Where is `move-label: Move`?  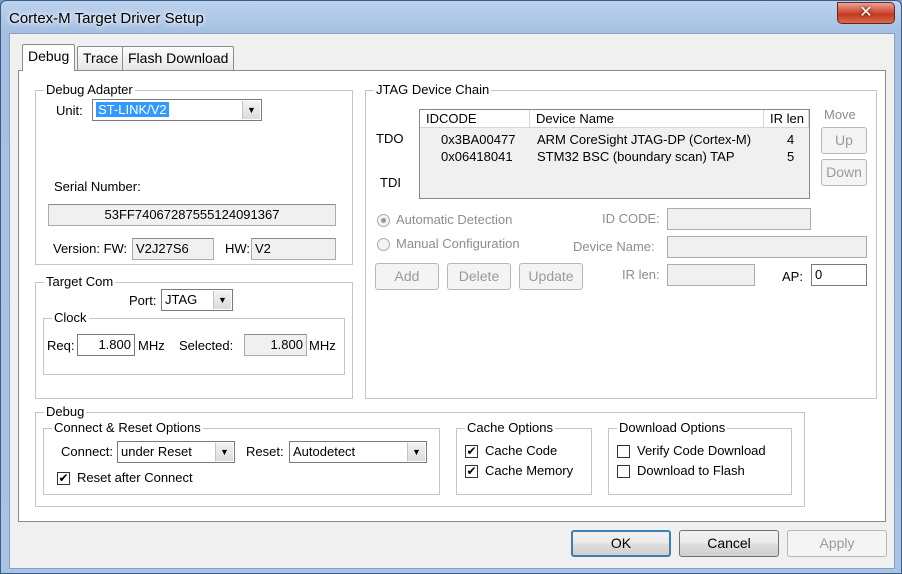 move-label: Move is located at coordinates (840, 114).